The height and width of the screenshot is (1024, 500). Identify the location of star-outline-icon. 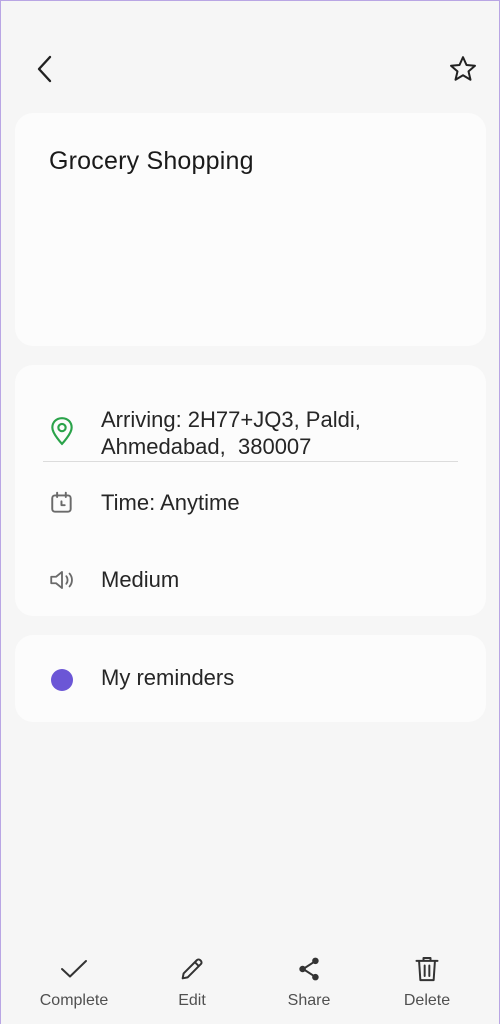
(463, 68).